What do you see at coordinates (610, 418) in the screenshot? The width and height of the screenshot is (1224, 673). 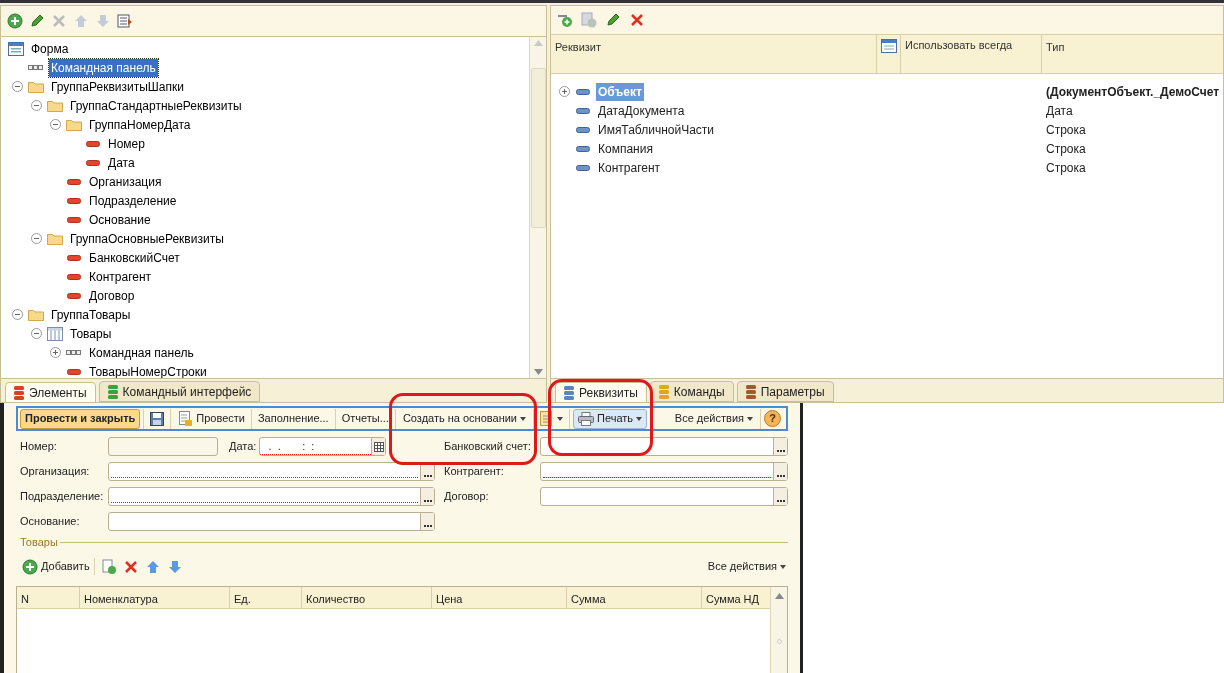 I see `menu-button: Печать` at bounding box center [610, 418].